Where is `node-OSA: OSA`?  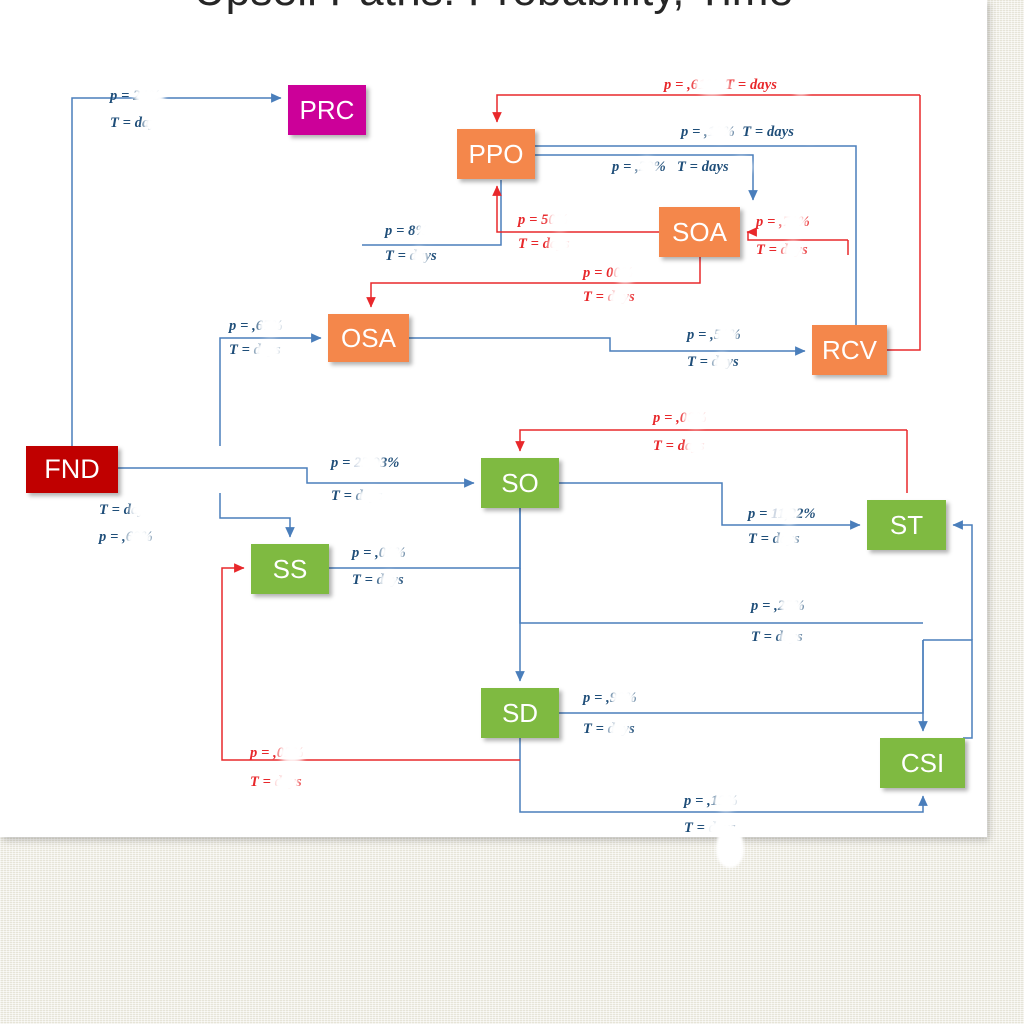 node-OSA: OSA is located at coordinates (368, 338).